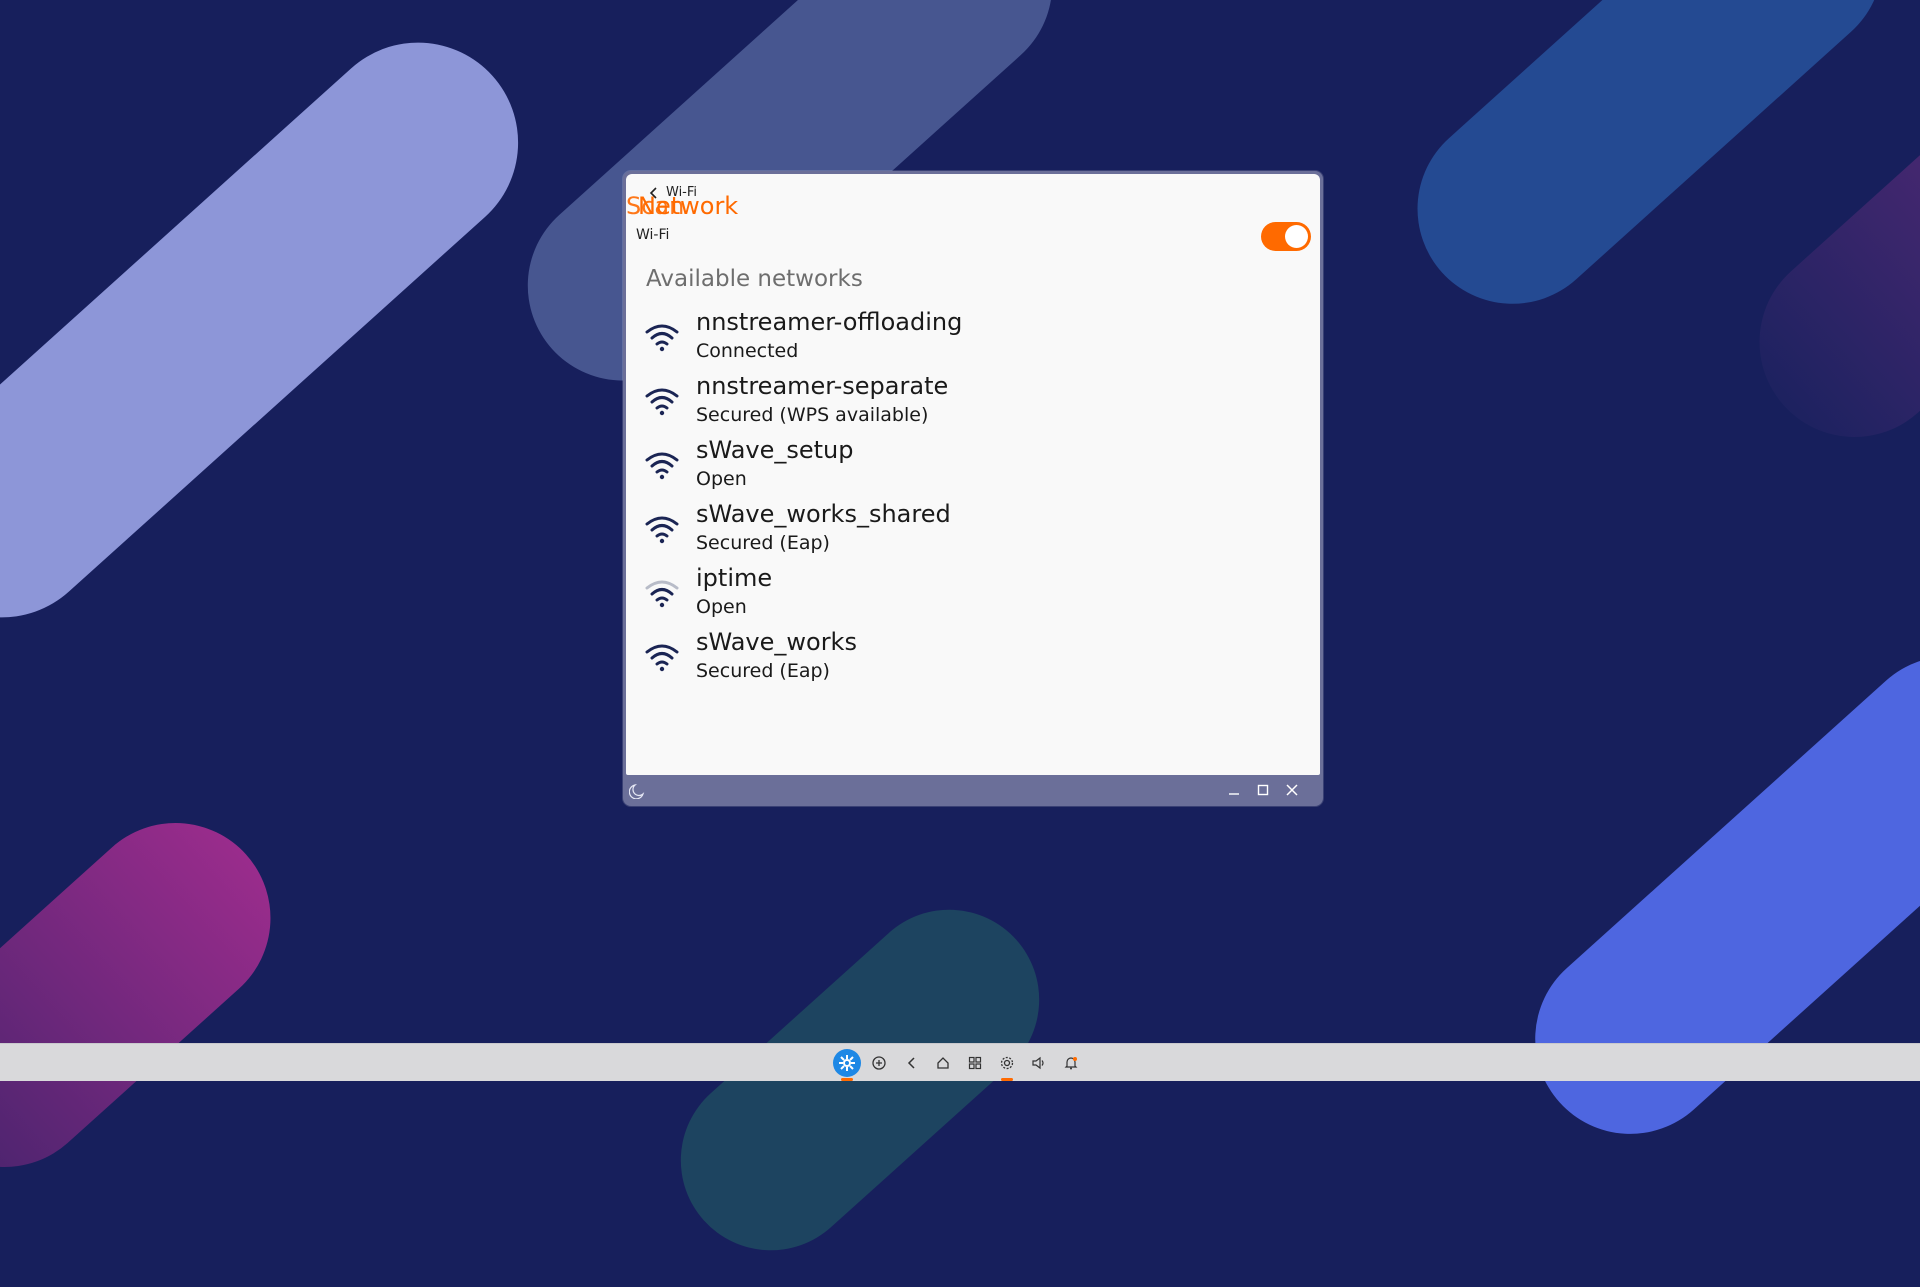 This screenshot has width=1920, height=1287. Describe the element at coordinates (775, 450) in the screenshot. I see `network-name: sWave_setup` at that location.